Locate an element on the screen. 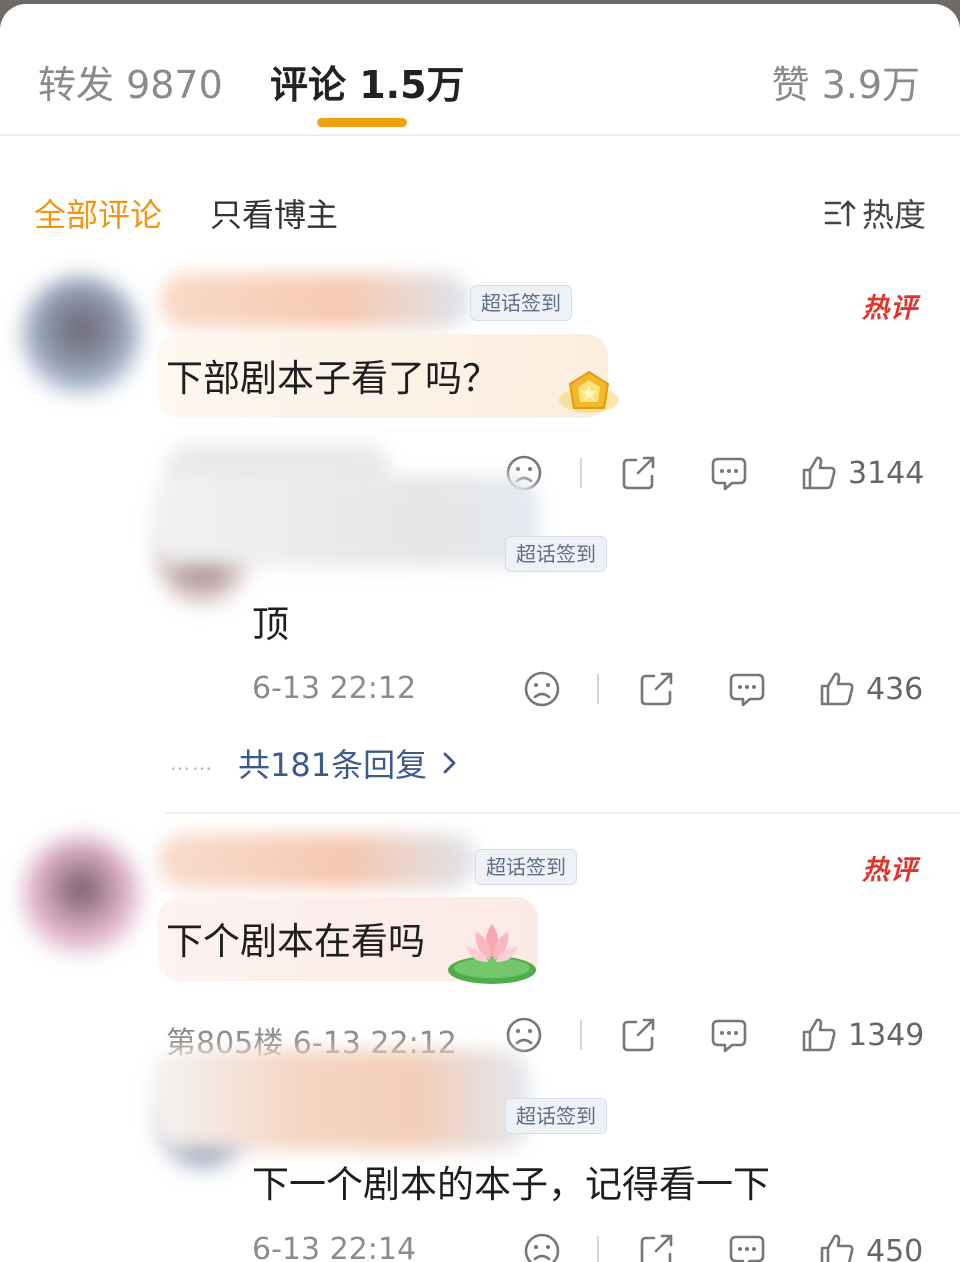 This screenshot has width=960, height=1262. medal-icon is located at coordinates (589, 394).